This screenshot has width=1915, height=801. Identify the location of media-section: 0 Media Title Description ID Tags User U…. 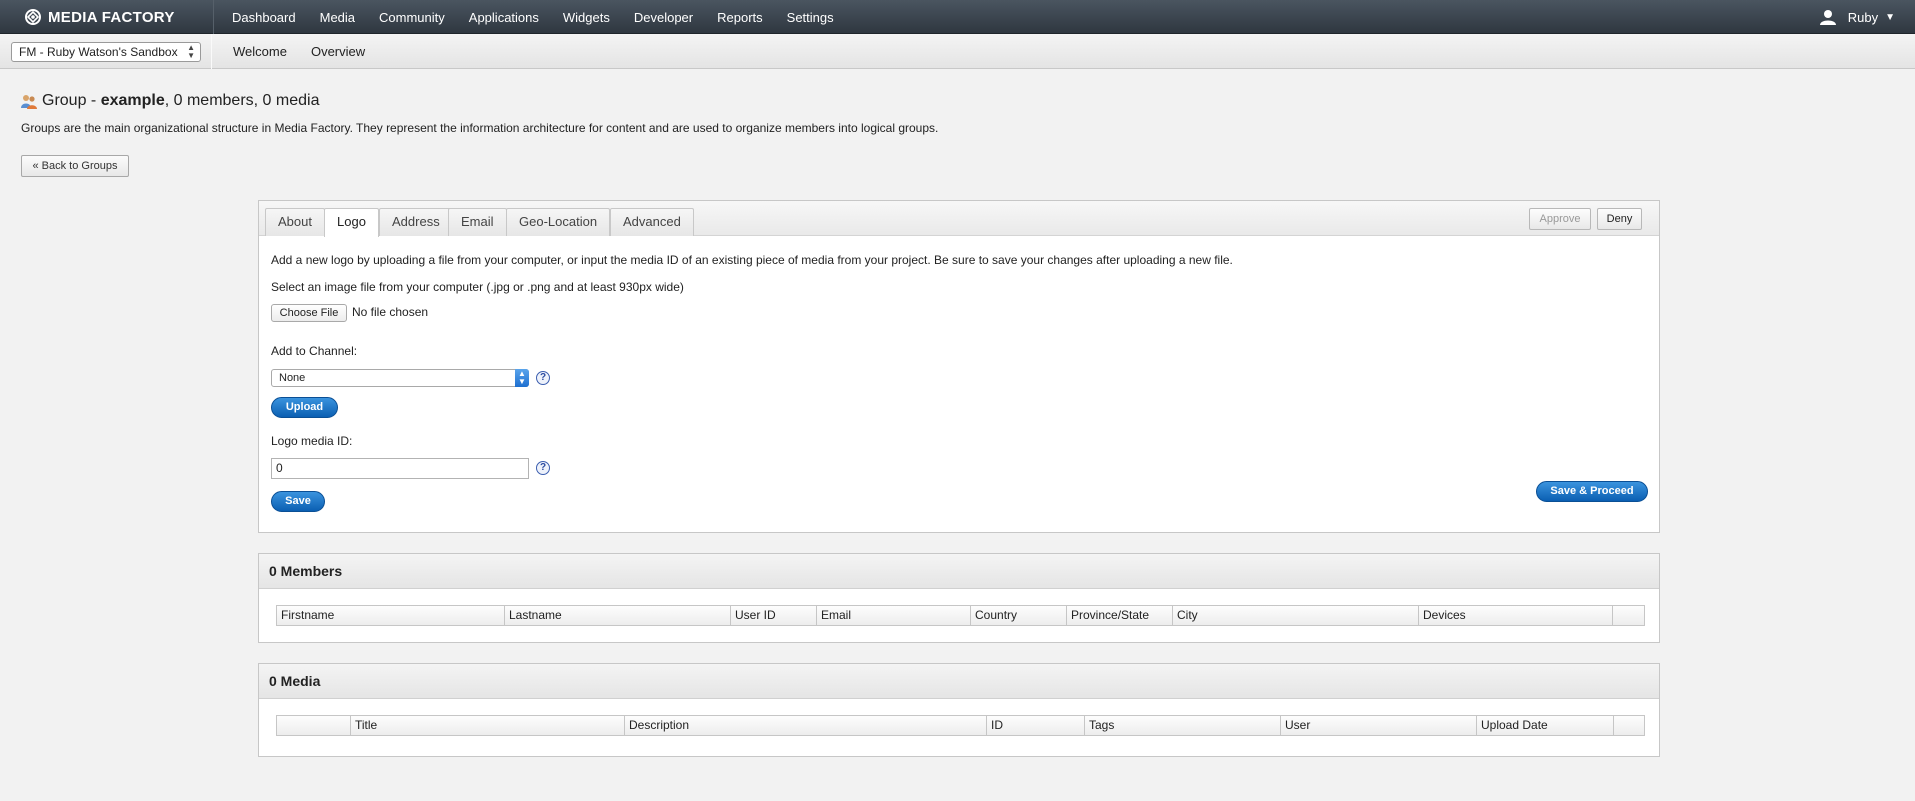
(959, 710).